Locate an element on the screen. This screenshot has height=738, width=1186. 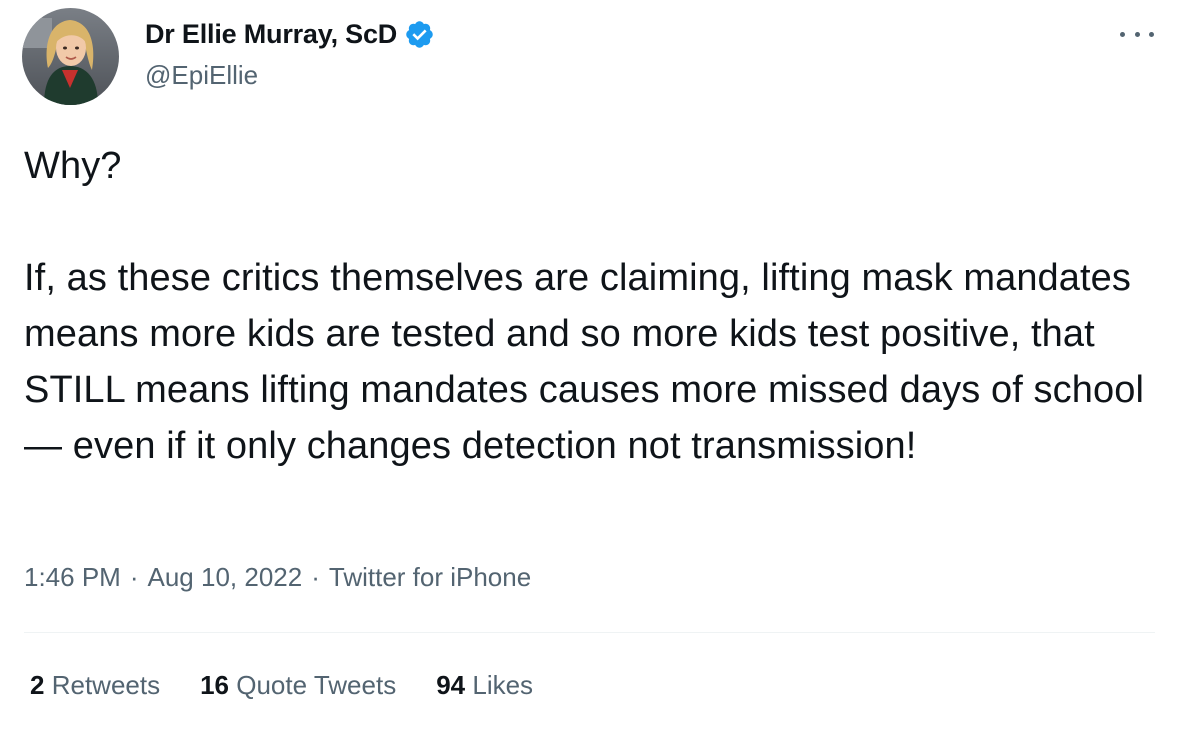
verified-badge-icon is located at coordinates (419, 34).